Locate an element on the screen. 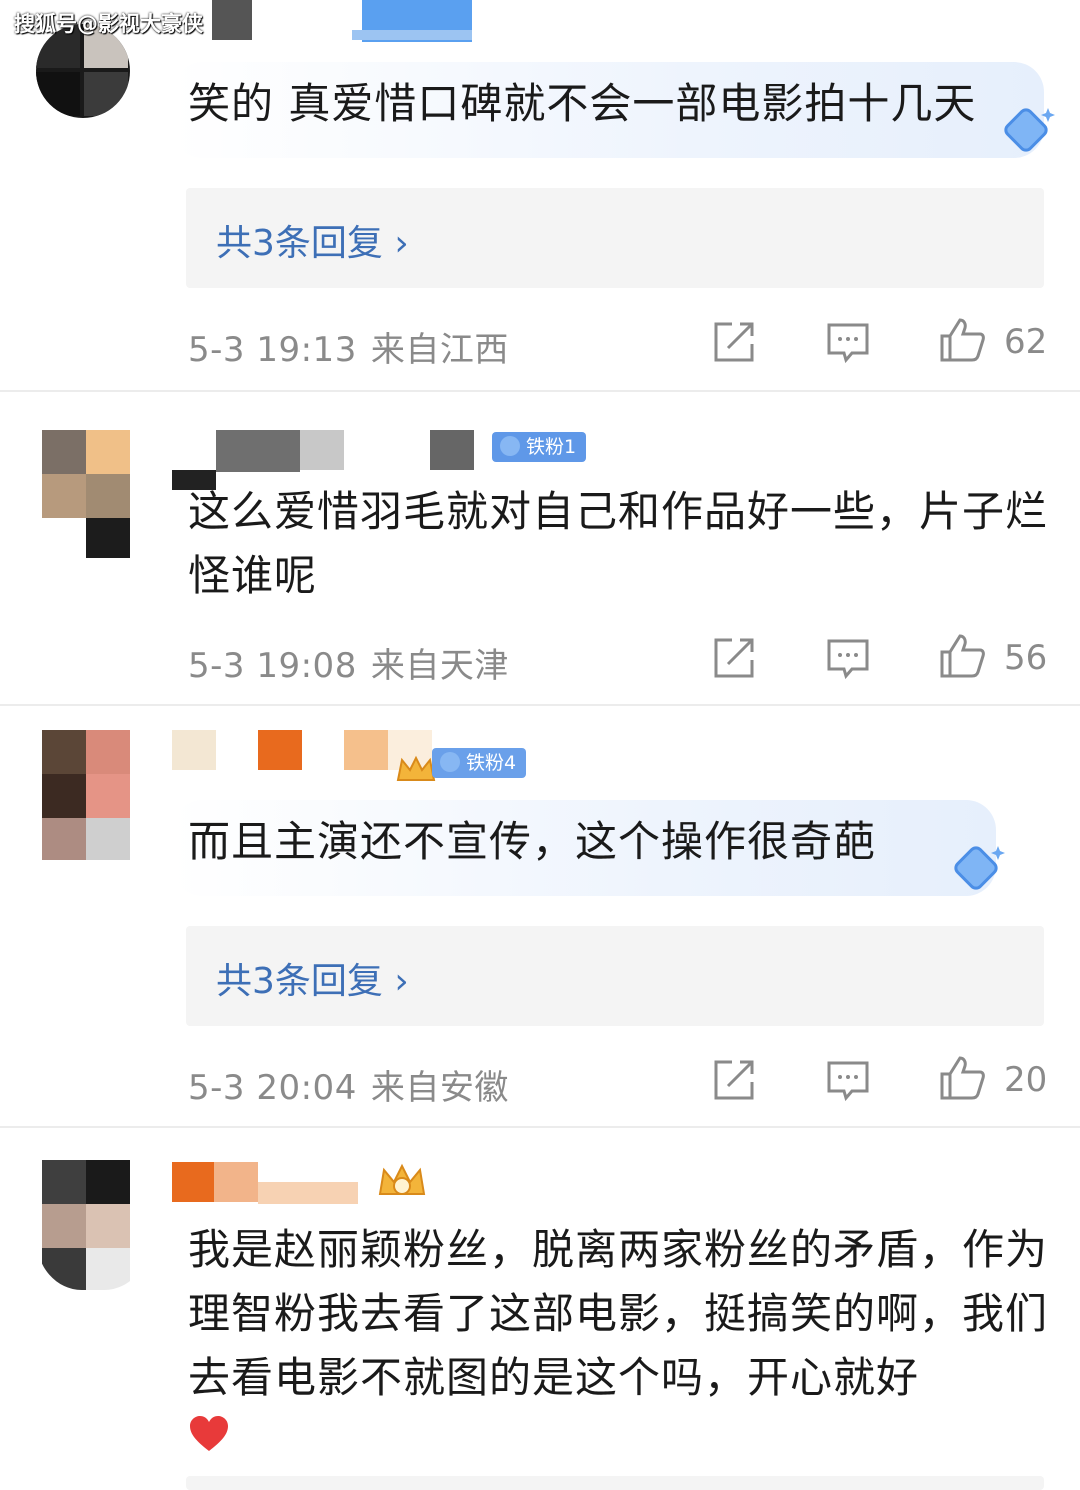 This screenshot has width=1080, height=1490. comment-meta: 5-3 19:08 来自天津 is located at coordinates (348, 662).